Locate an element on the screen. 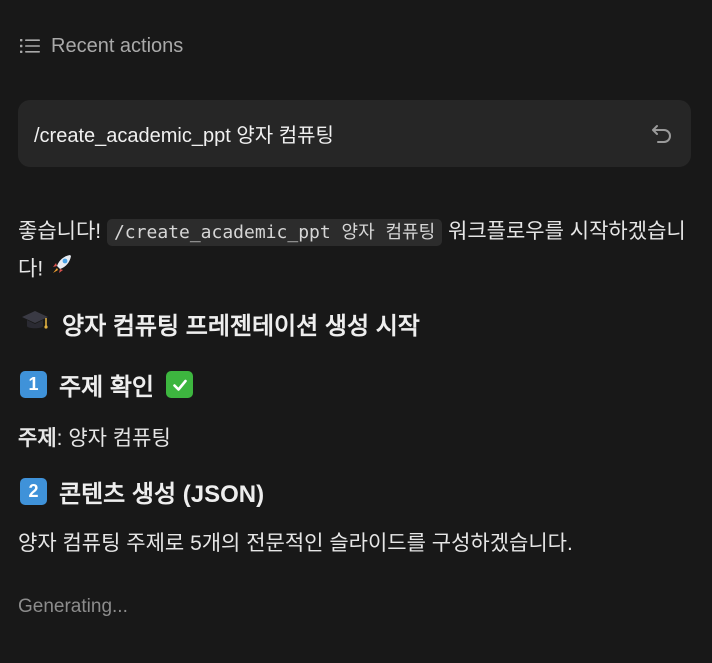 The width and height of the screenshot is (712, 663). intro-command-code: /create_academic_ppt 양자 컴퓨팅 is located at coordinates (274, 232).